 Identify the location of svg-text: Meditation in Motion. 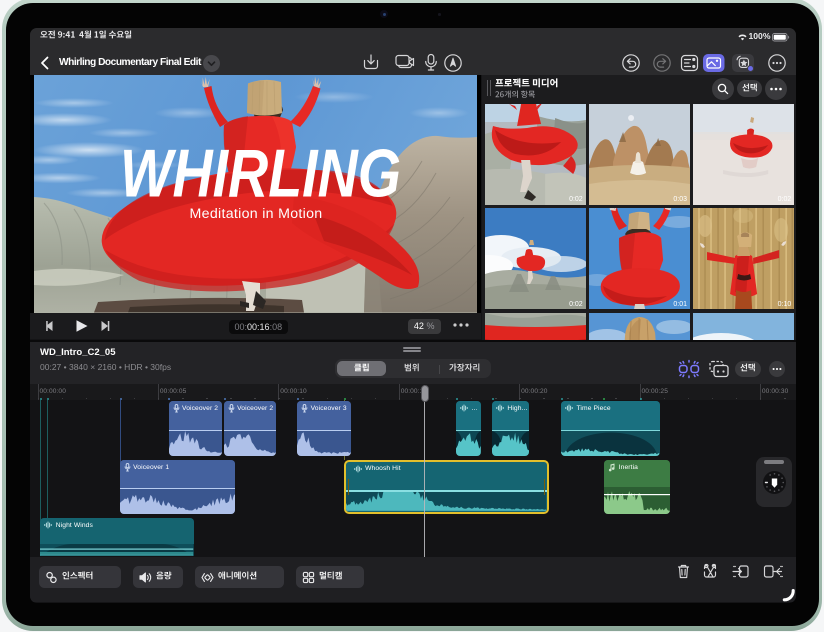
(256, 214).